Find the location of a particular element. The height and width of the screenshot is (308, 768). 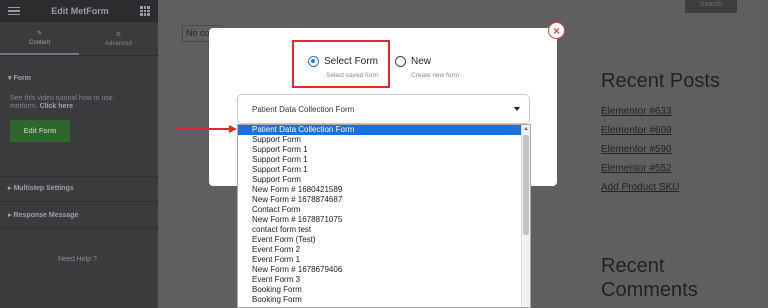

widgets-grid-icon is located at coordinates (145, 11).